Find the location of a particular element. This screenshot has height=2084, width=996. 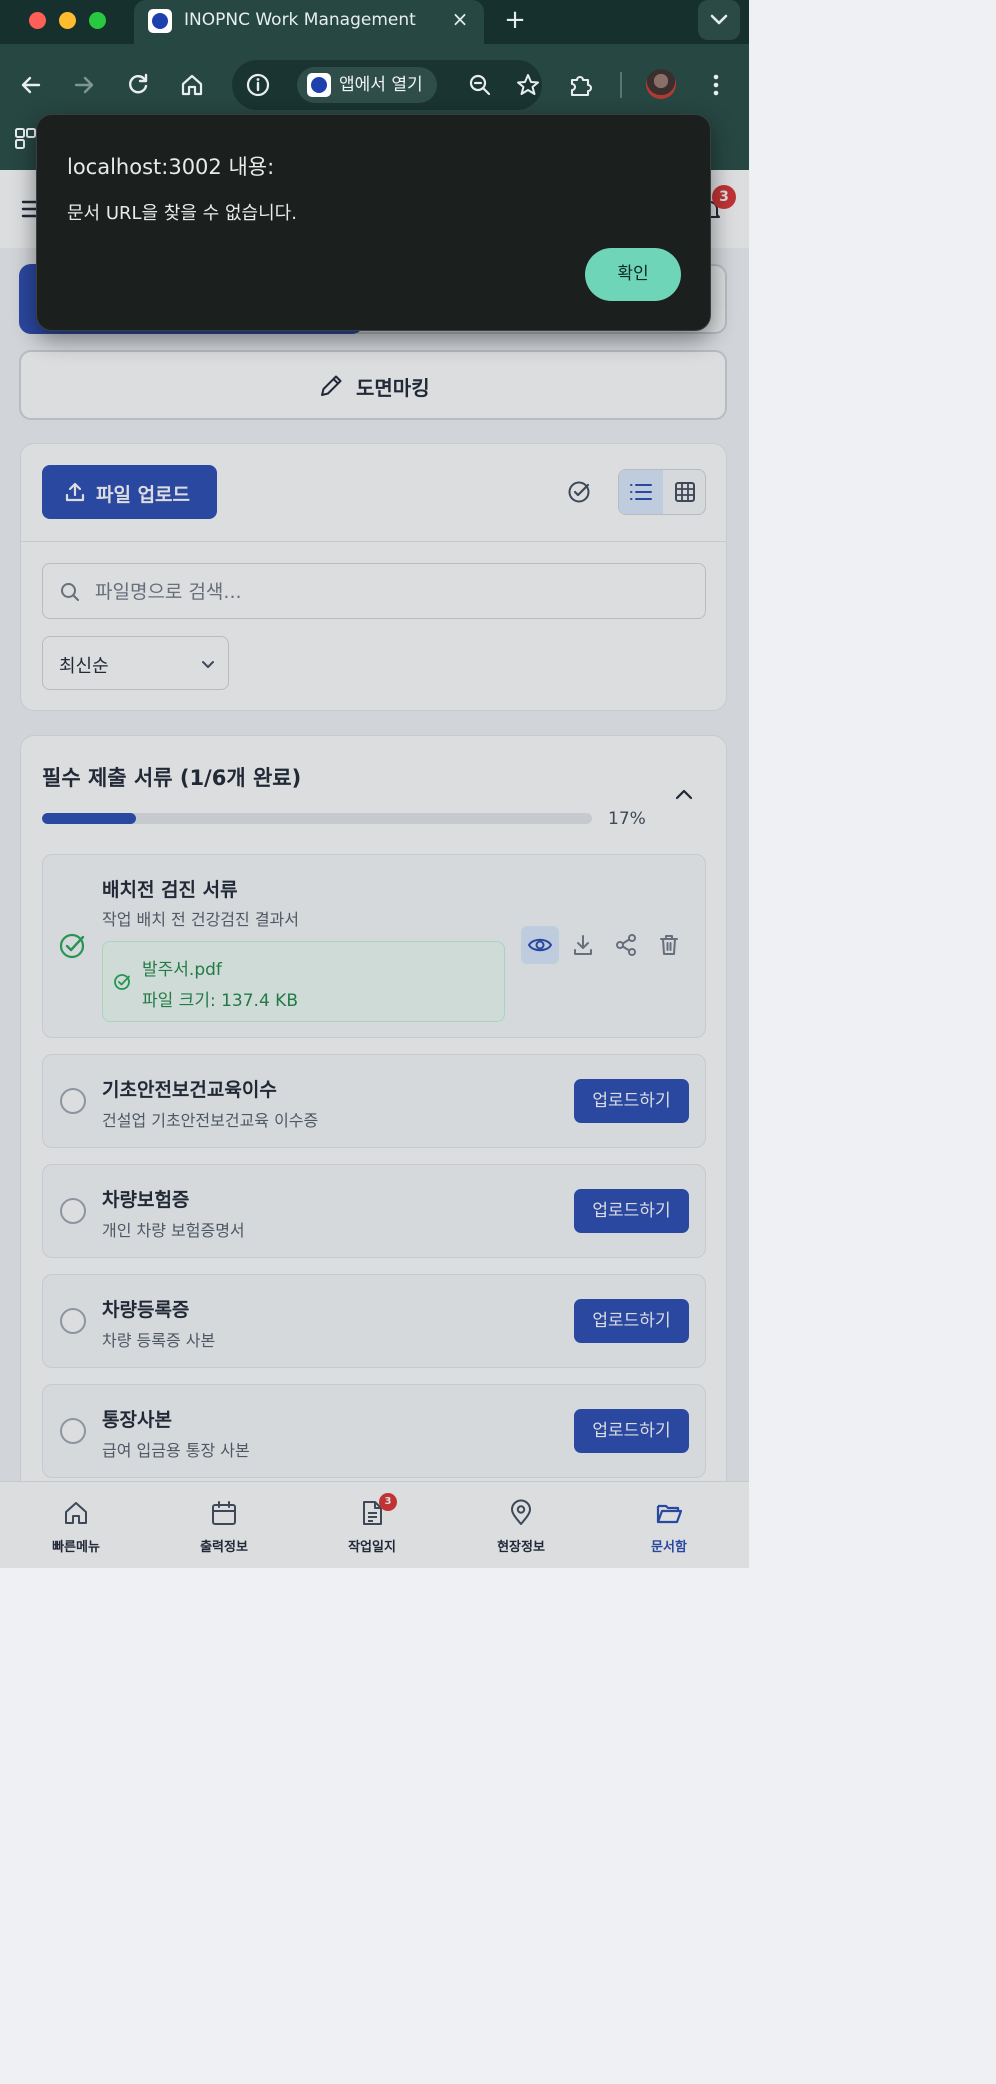

open-in-app-label: 앱에서 열기 is located at coordinates (381, 85).